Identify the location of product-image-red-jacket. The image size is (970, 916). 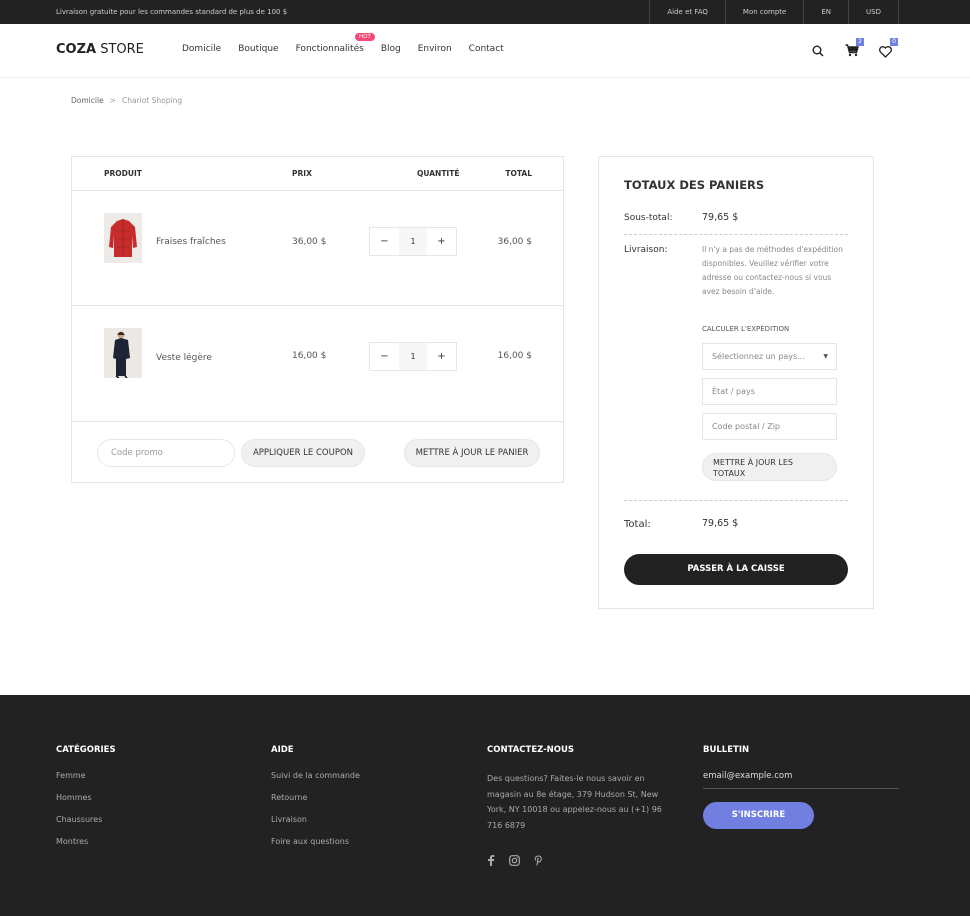
(123, 238).